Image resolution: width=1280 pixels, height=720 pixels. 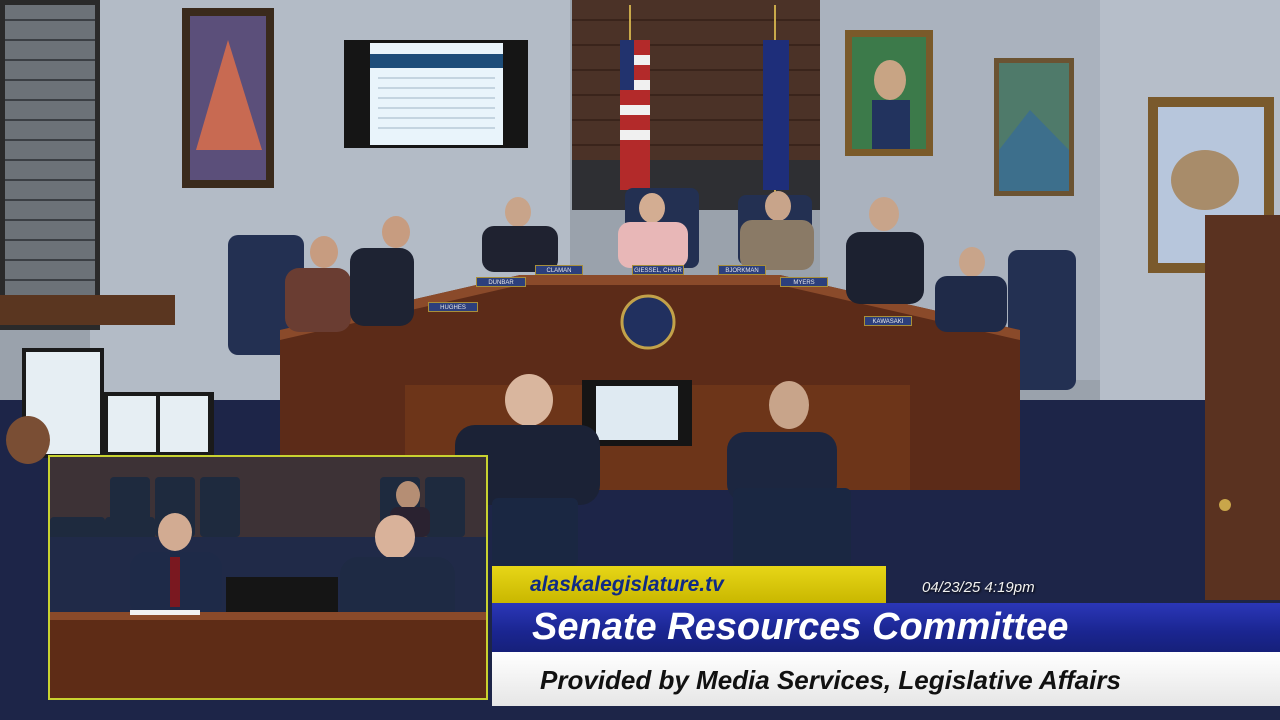 I want to click on website-url: alaskalegislature.tv, so click(x=627, y=584).